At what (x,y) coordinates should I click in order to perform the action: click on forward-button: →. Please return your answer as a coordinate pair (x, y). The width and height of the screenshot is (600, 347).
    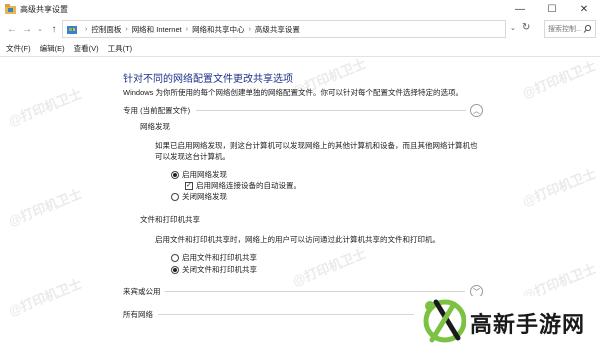
    Looking at the image, I should click on (27, 29).